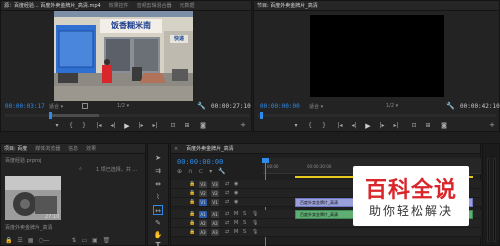 The image size is (500, 246). I want to click on tab-info: 信息, so click(73, 148).